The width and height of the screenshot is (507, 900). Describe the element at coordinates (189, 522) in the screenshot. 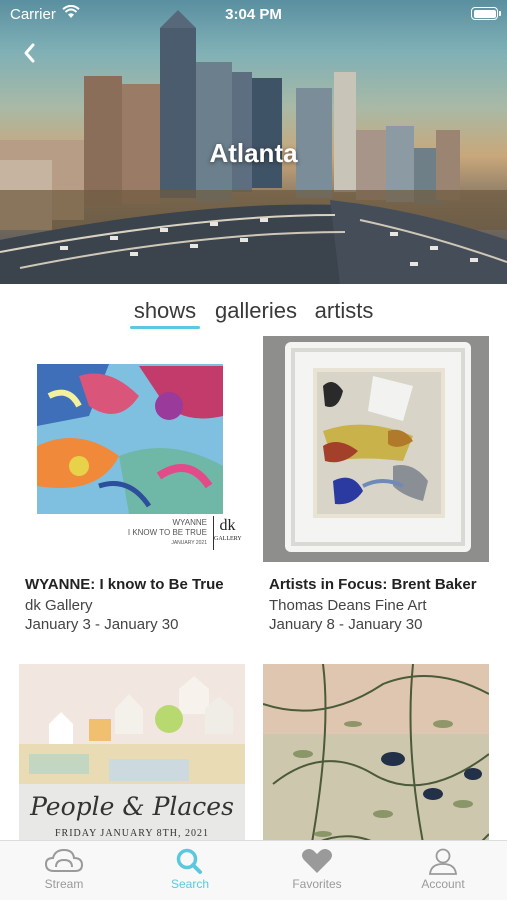

I see `artwork-caption-line: WYANNE` at that location.